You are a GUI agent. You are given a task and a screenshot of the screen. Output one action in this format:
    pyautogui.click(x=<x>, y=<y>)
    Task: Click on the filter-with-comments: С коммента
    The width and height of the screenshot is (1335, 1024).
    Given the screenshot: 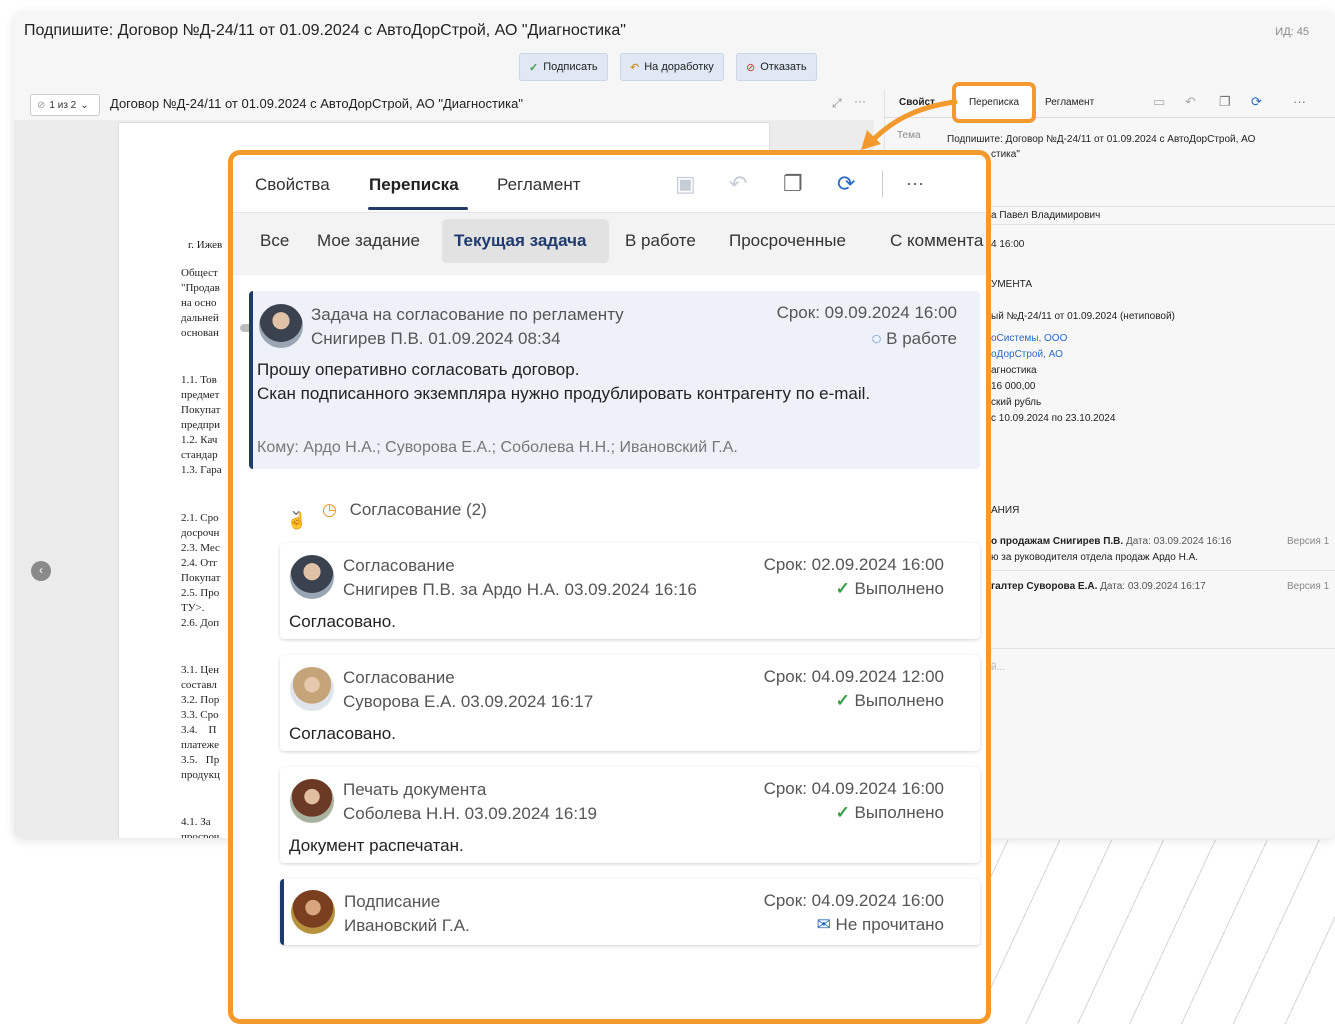 What is the action you would take?
    pyautogui.click(x=936, y=241)
    